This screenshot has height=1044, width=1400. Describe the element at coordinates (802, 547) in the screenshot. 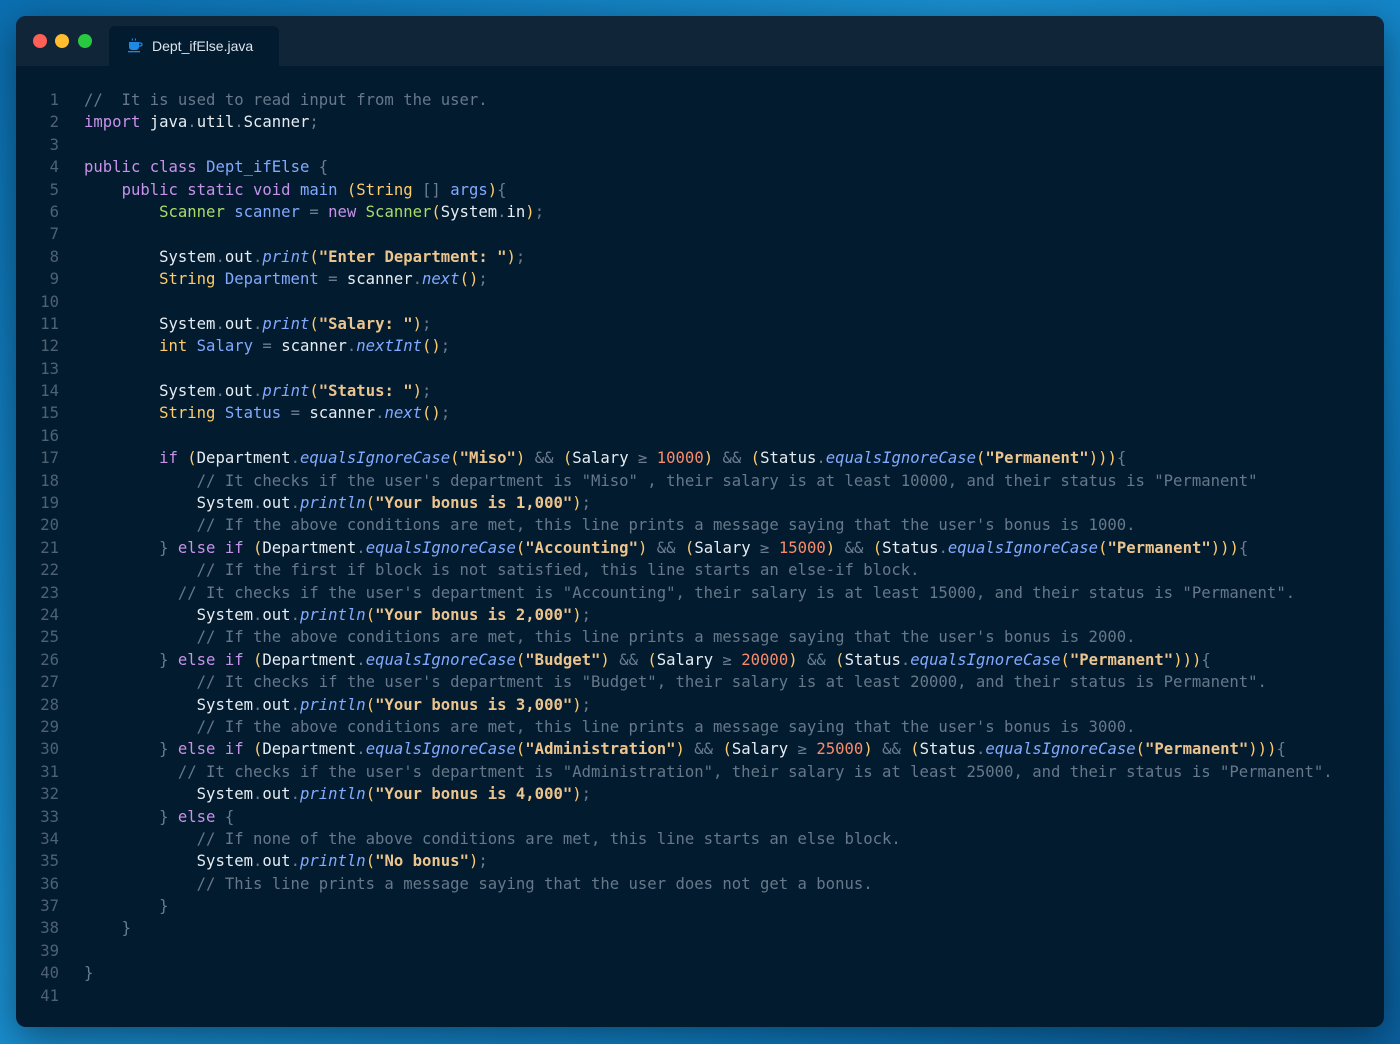

I see `number-literal: 15000` at that location.